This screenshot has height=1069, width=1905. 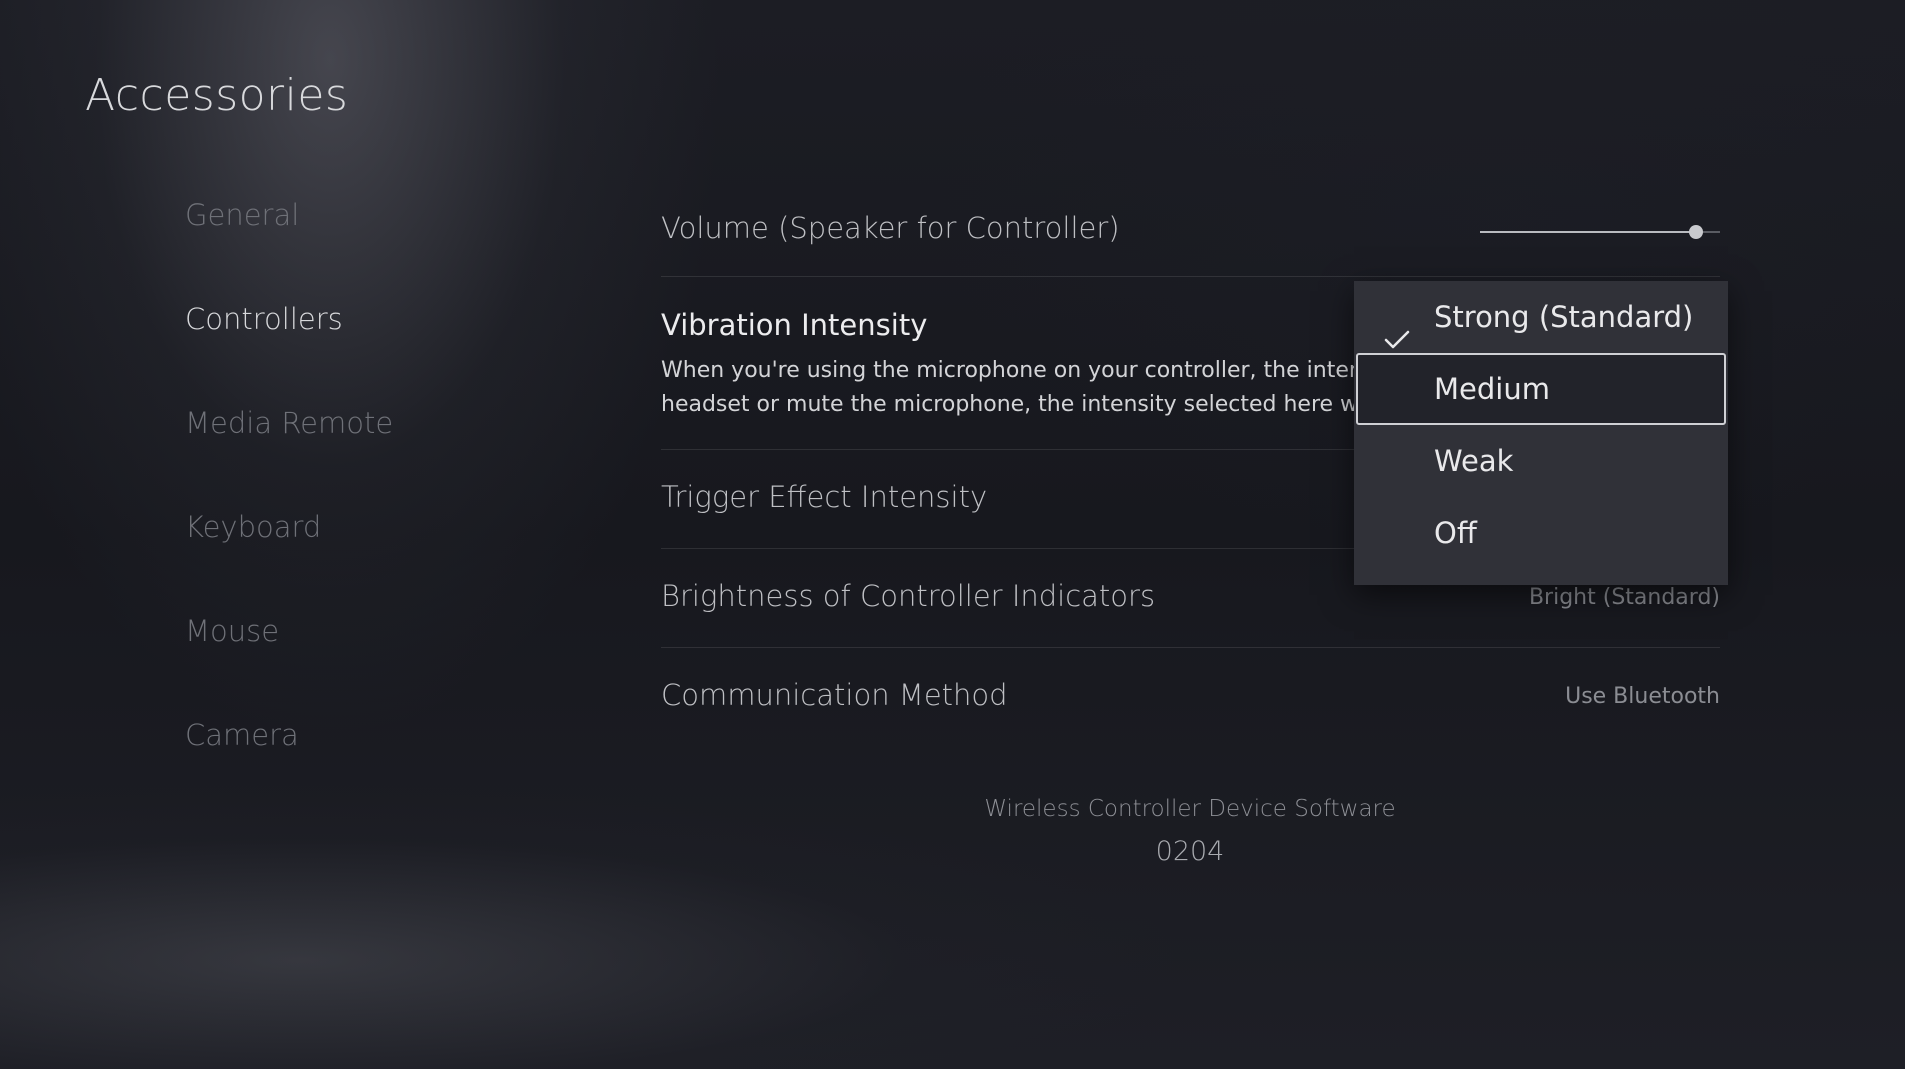 I want to click on sidebar-item-media-remote: Media Remote, so click(x=395, y=458).